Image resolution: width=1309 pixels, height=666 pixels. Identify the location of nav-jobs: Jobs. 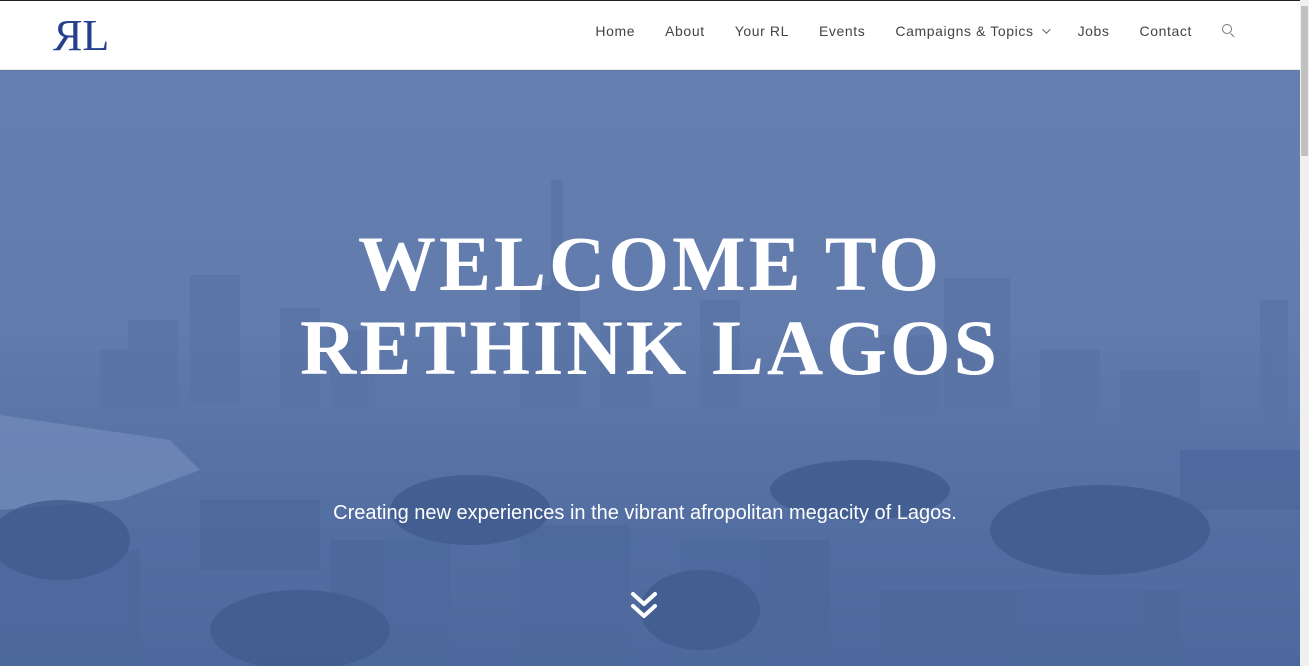
(1094, 31).